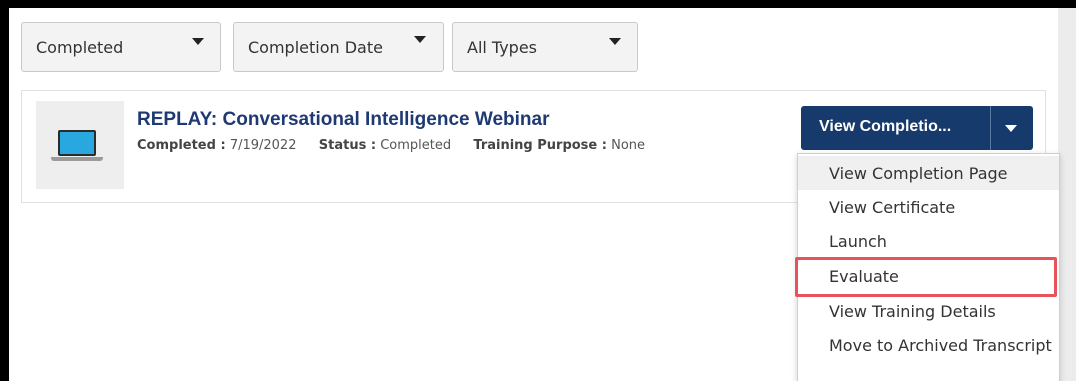  What do you see at coordinates (928, 207) in the screenshot?
I see `menu-item-view-certificate: View Certificate` at bounding box center [928, 207].